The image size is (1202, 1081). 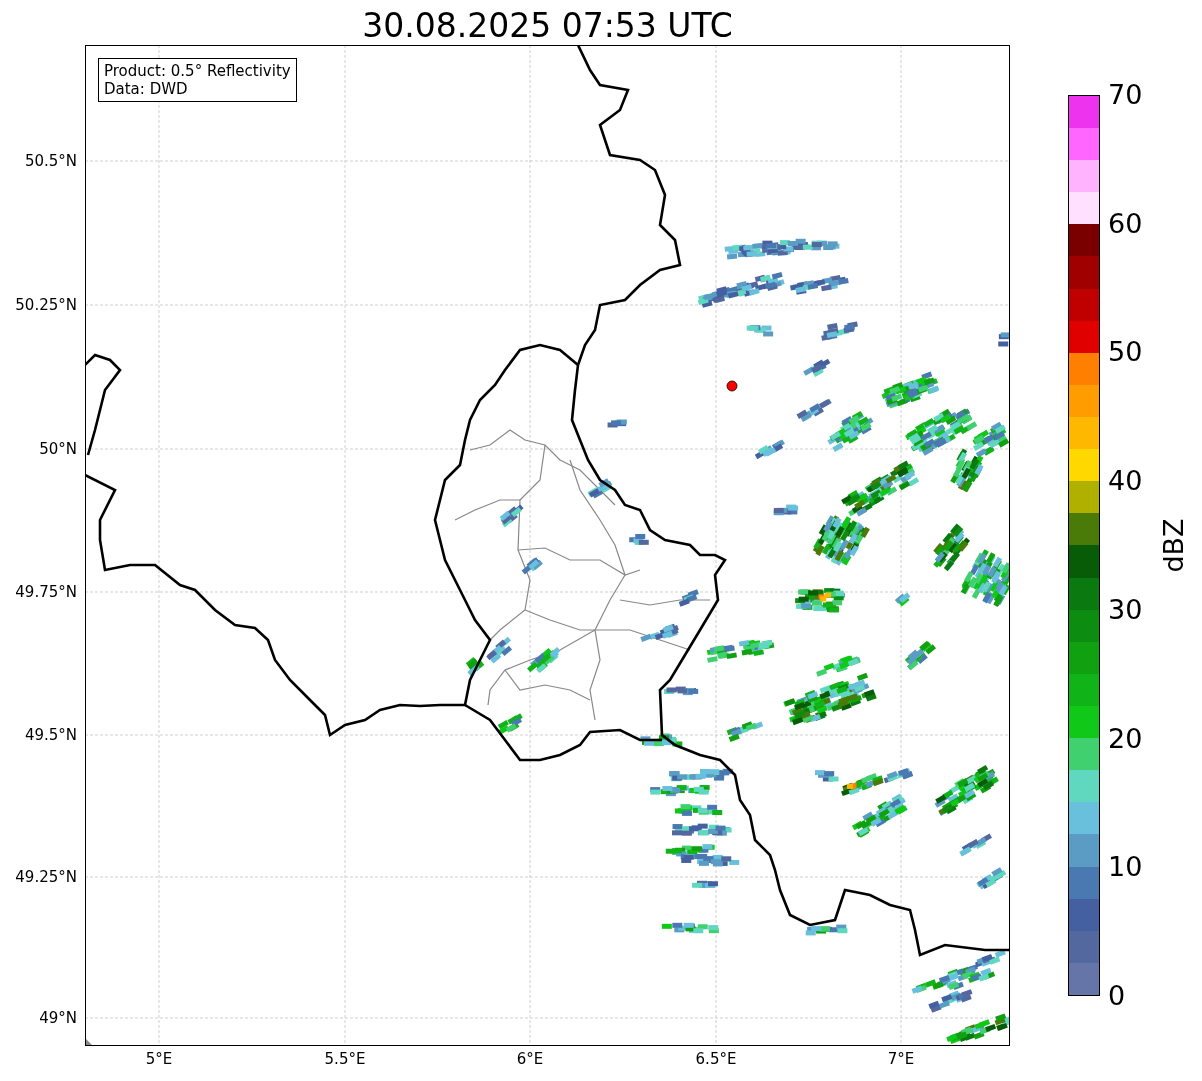 I want to click on legend-text: Product: 0.5° Reflectivity, so click(x=197, y=71).